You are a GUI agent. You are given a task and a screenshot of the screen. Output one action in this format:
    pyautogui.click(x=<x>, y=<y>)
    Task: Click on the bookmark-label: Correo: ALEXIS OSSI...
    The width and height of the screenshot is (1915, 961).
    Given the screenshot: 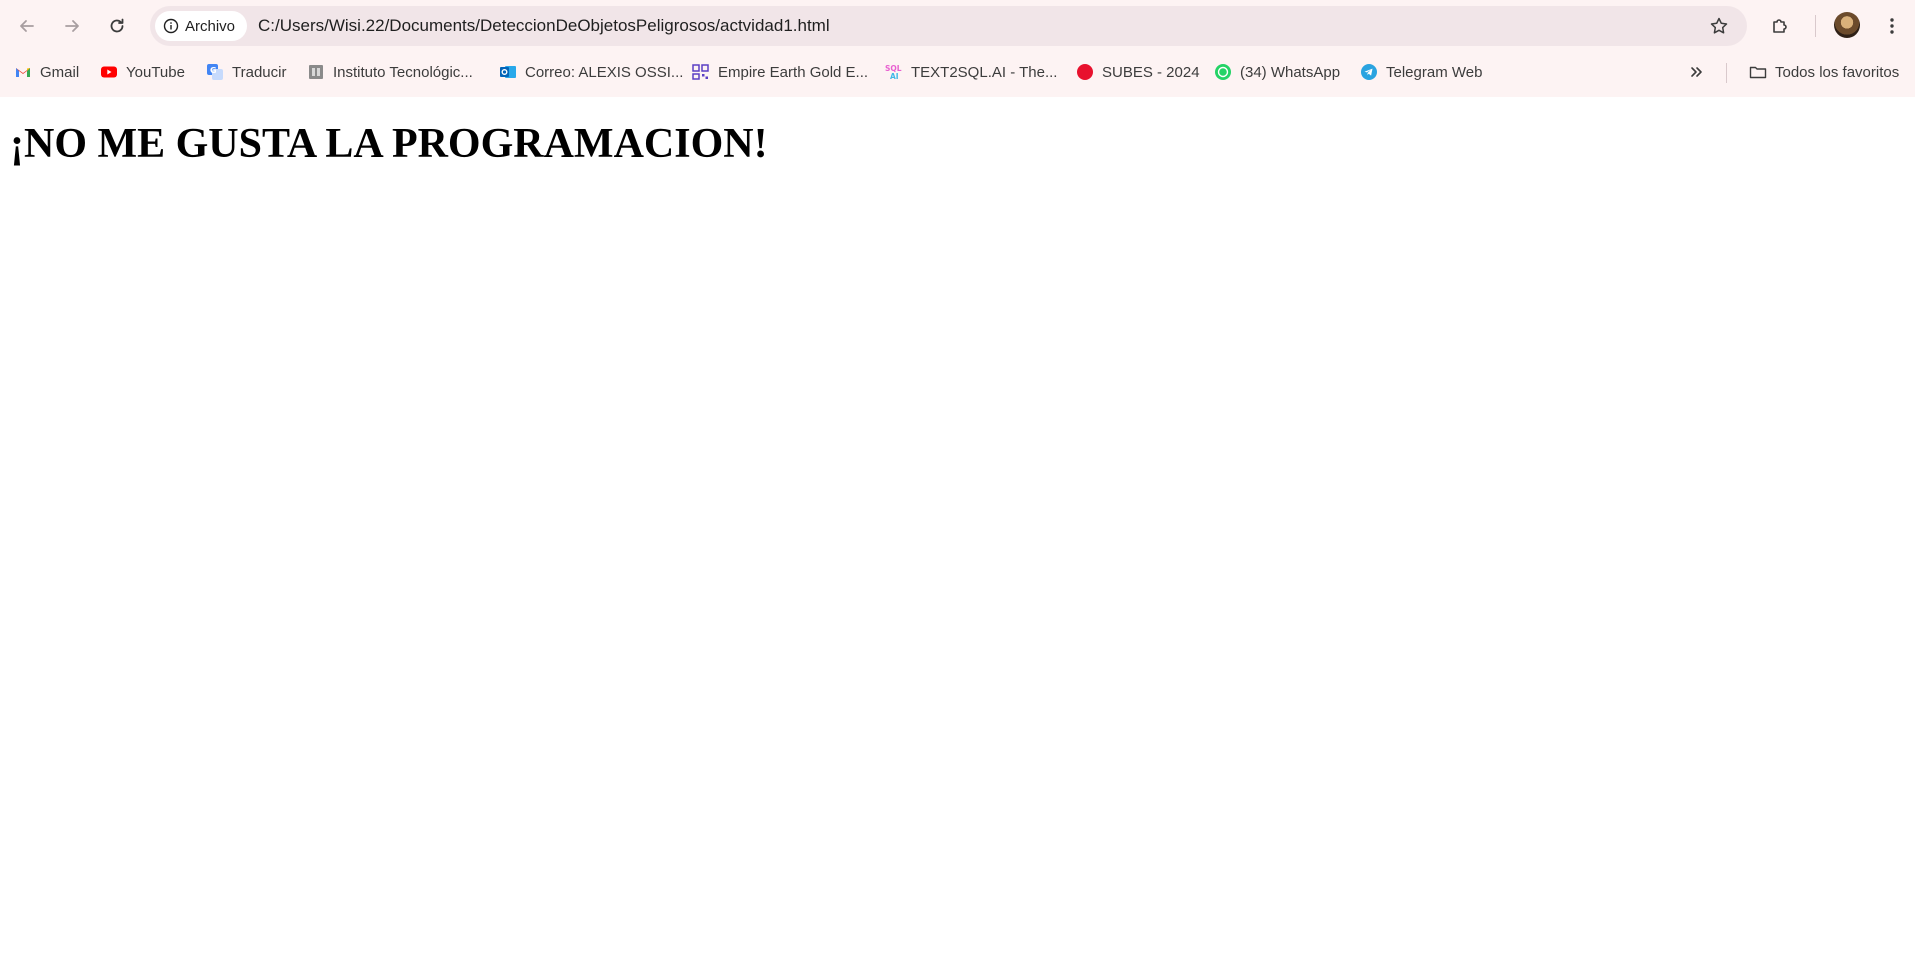 What is the action you would take?
    pyautogui.click(x=604, y=72)
    